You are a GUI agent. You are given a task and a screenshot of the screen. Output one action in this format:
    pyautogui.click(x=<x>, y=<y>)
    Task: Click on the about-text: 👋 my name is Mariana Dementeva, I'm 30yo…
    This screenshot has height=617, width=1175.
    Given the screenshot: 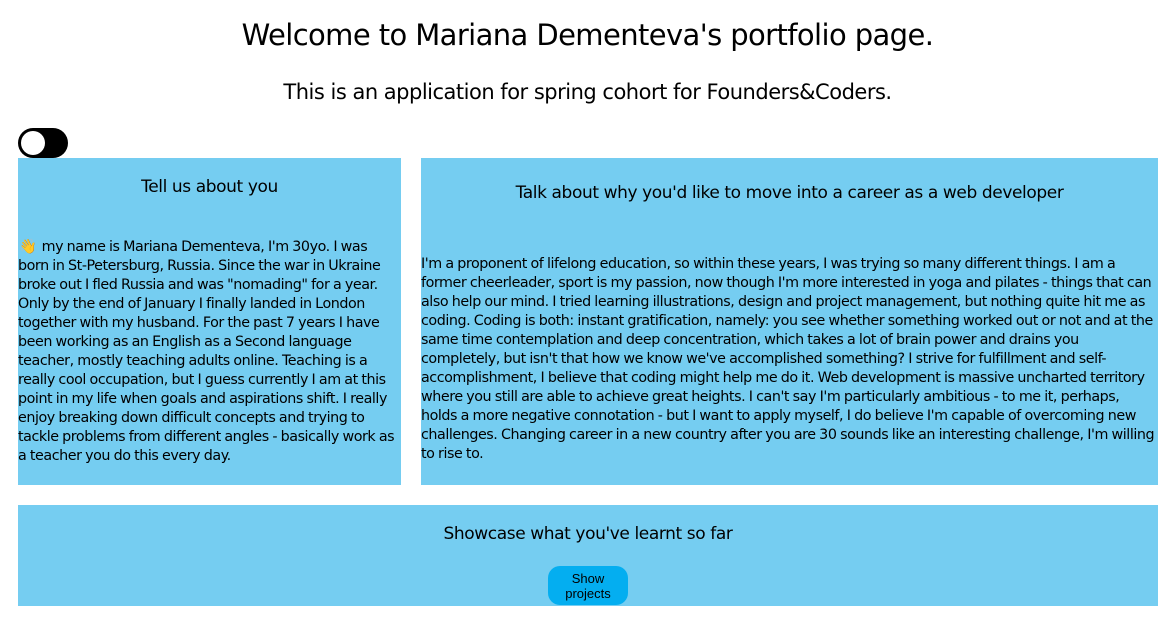 What is the action you would take?
    pyautogui.click(x=209, y=352)
    